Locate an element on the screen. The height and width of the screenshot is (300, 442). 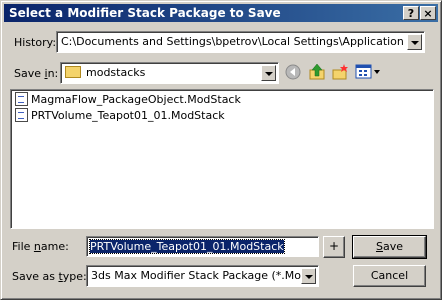
up-folder-icon is located at coordinates (317, 72).